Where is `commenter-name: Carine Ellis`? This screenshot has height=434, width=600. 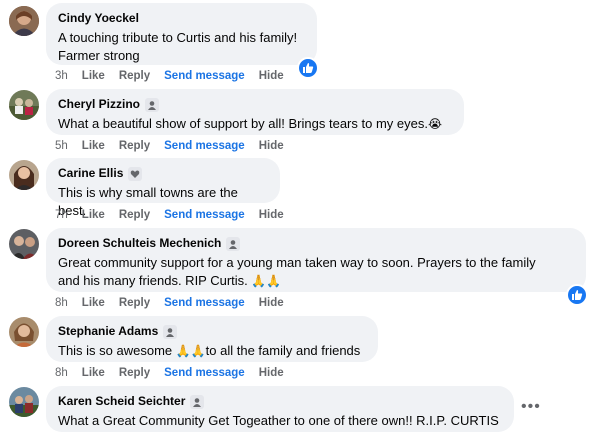
commenter-name: Carine Ellis is located at coordinates (163, 173).